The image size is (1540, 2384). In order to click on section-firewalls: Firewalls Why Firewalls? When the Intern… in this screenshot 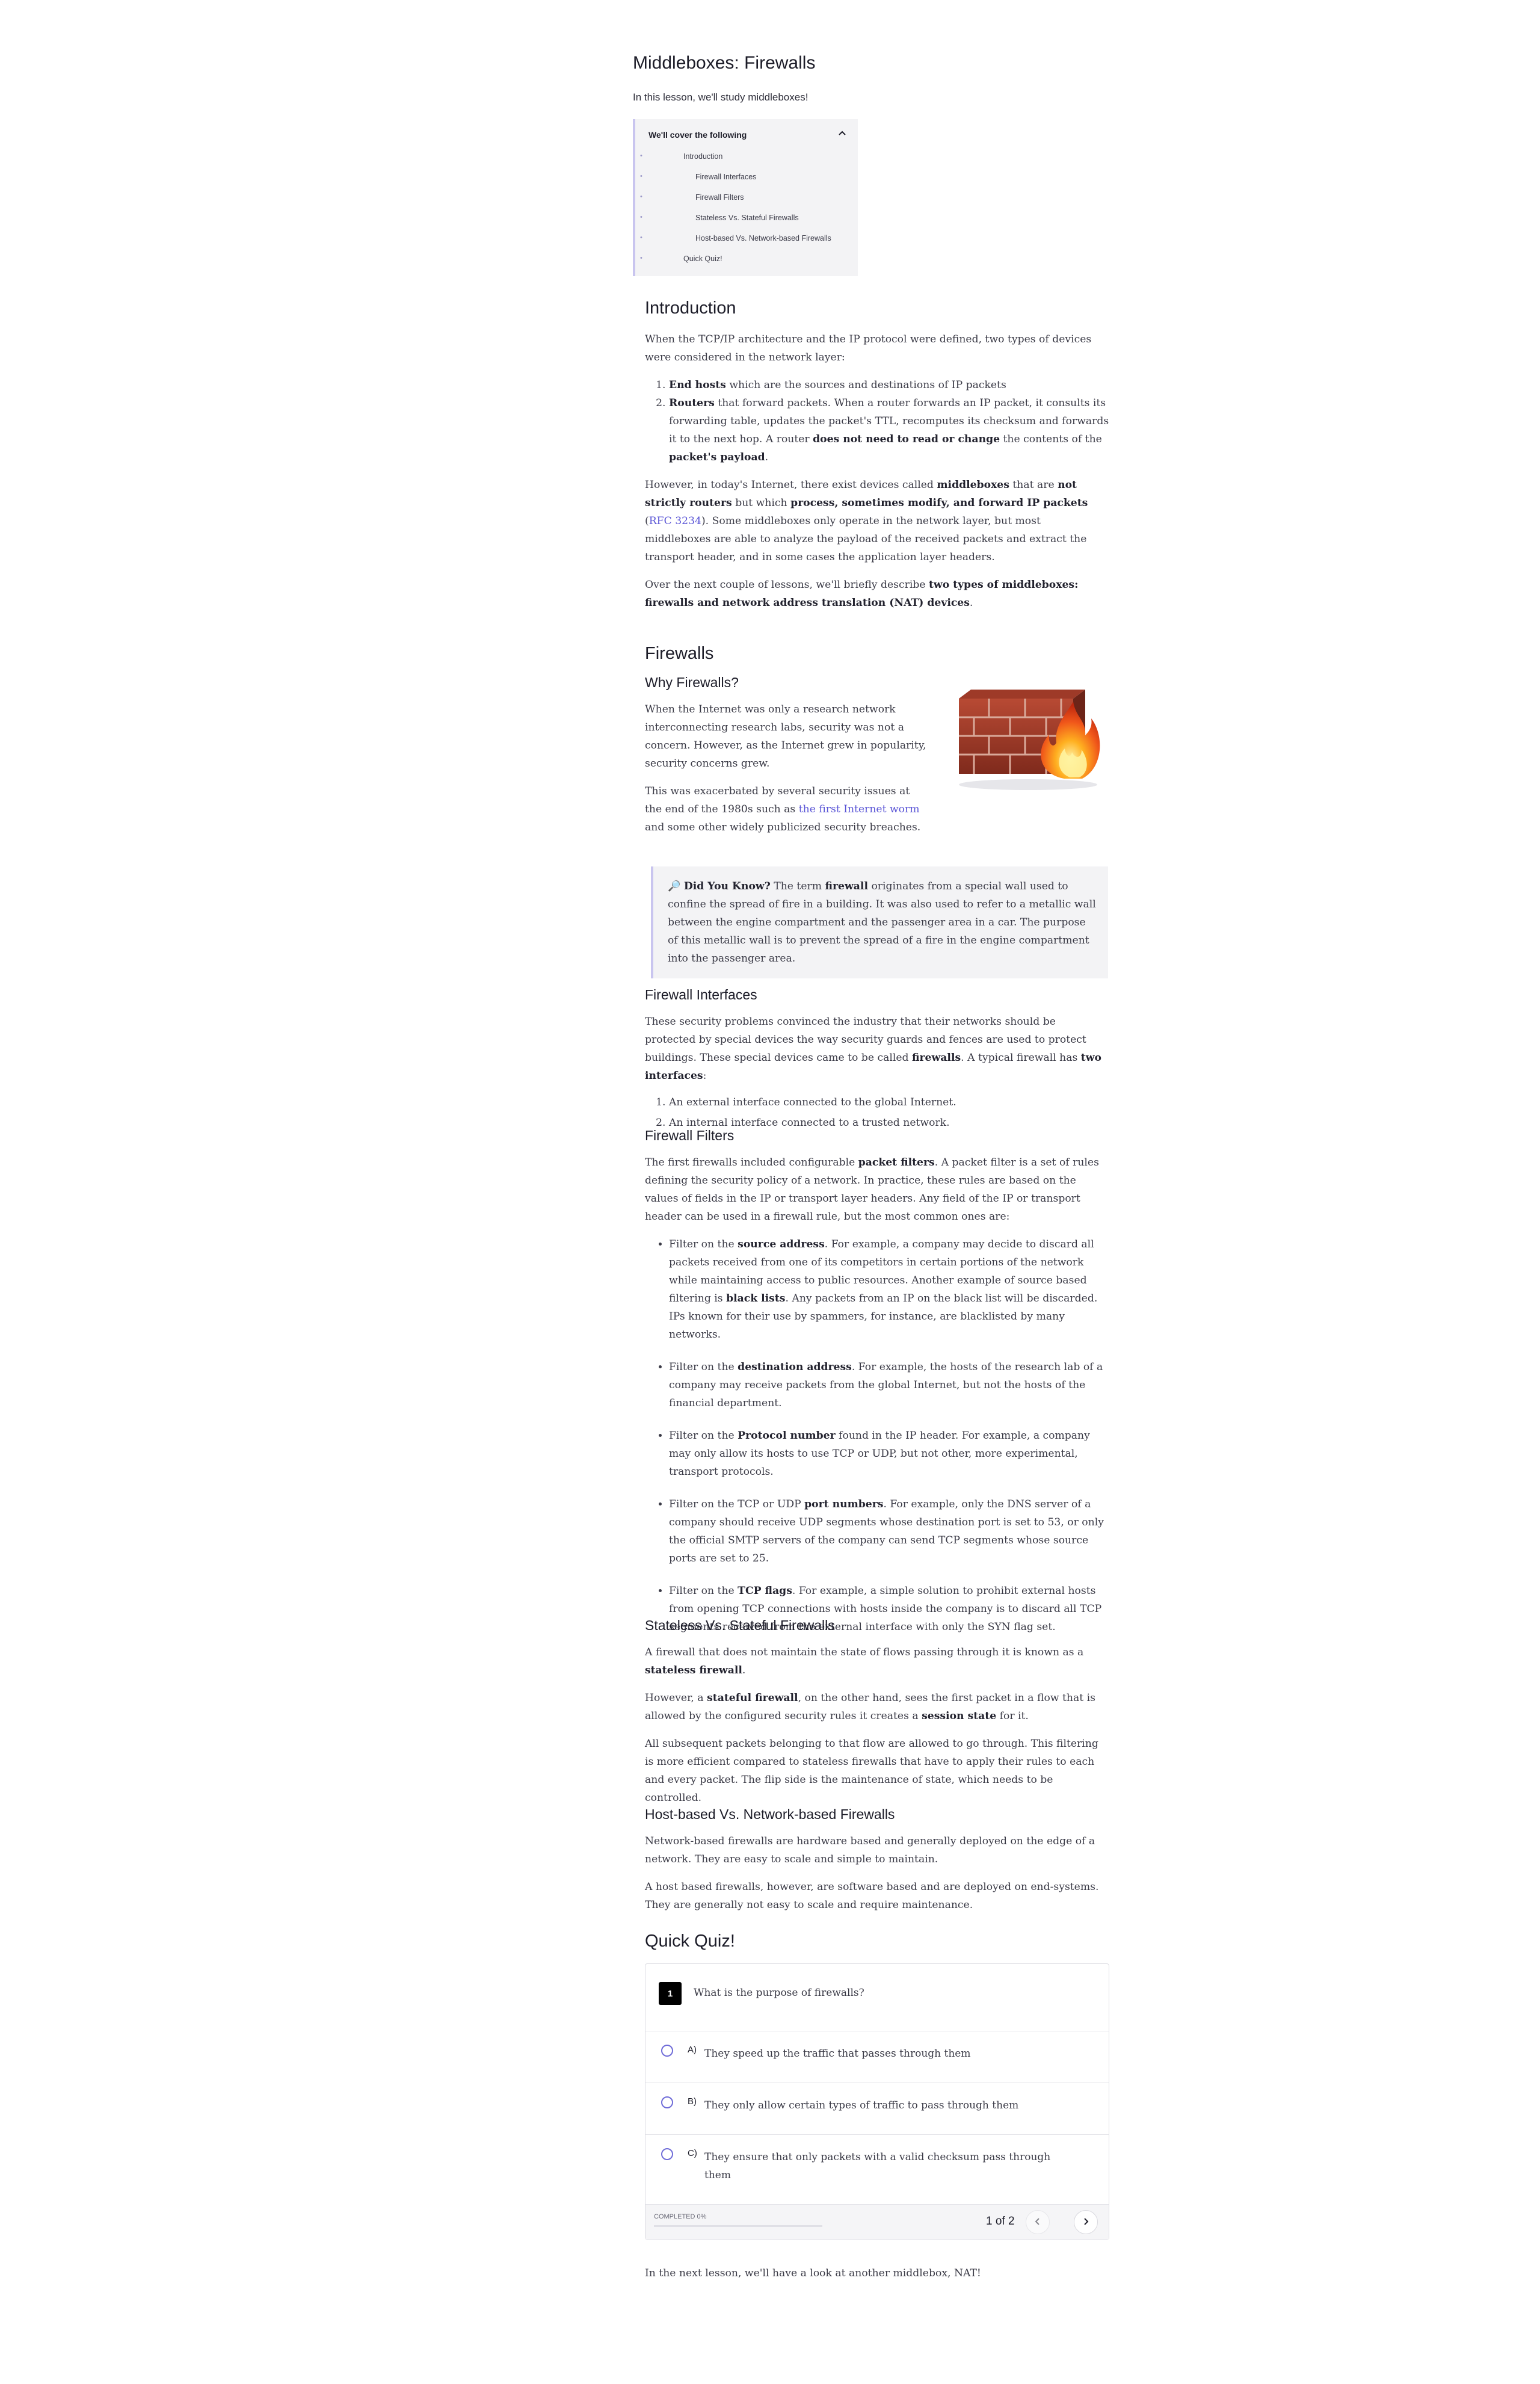, I will do `click(877, 811)`.